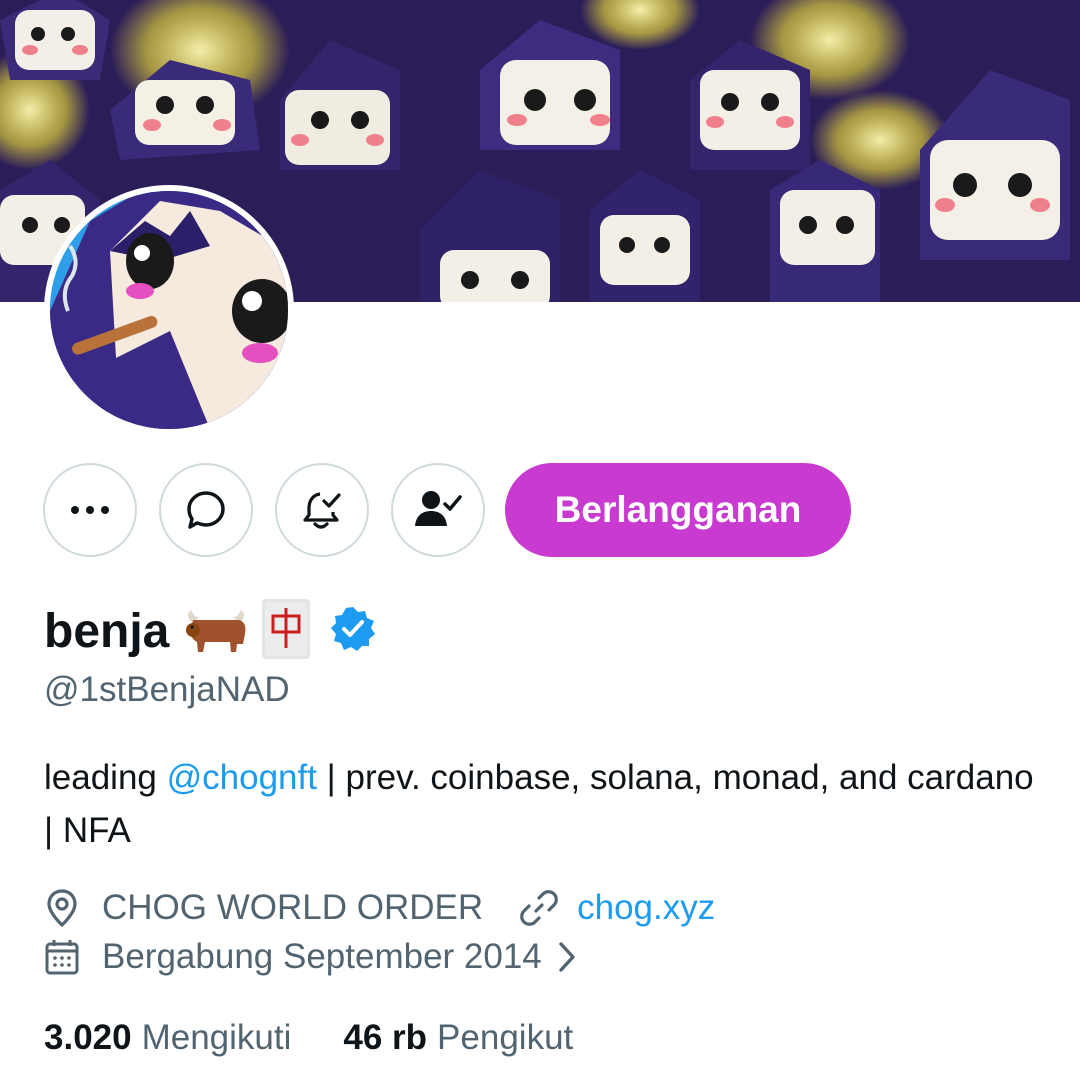 Image resolution: width=1080 pixels, height=1080 pixels. Describe the element at coordinates (216, 631) in the screenshot. I see `ox-emoji` at that location.